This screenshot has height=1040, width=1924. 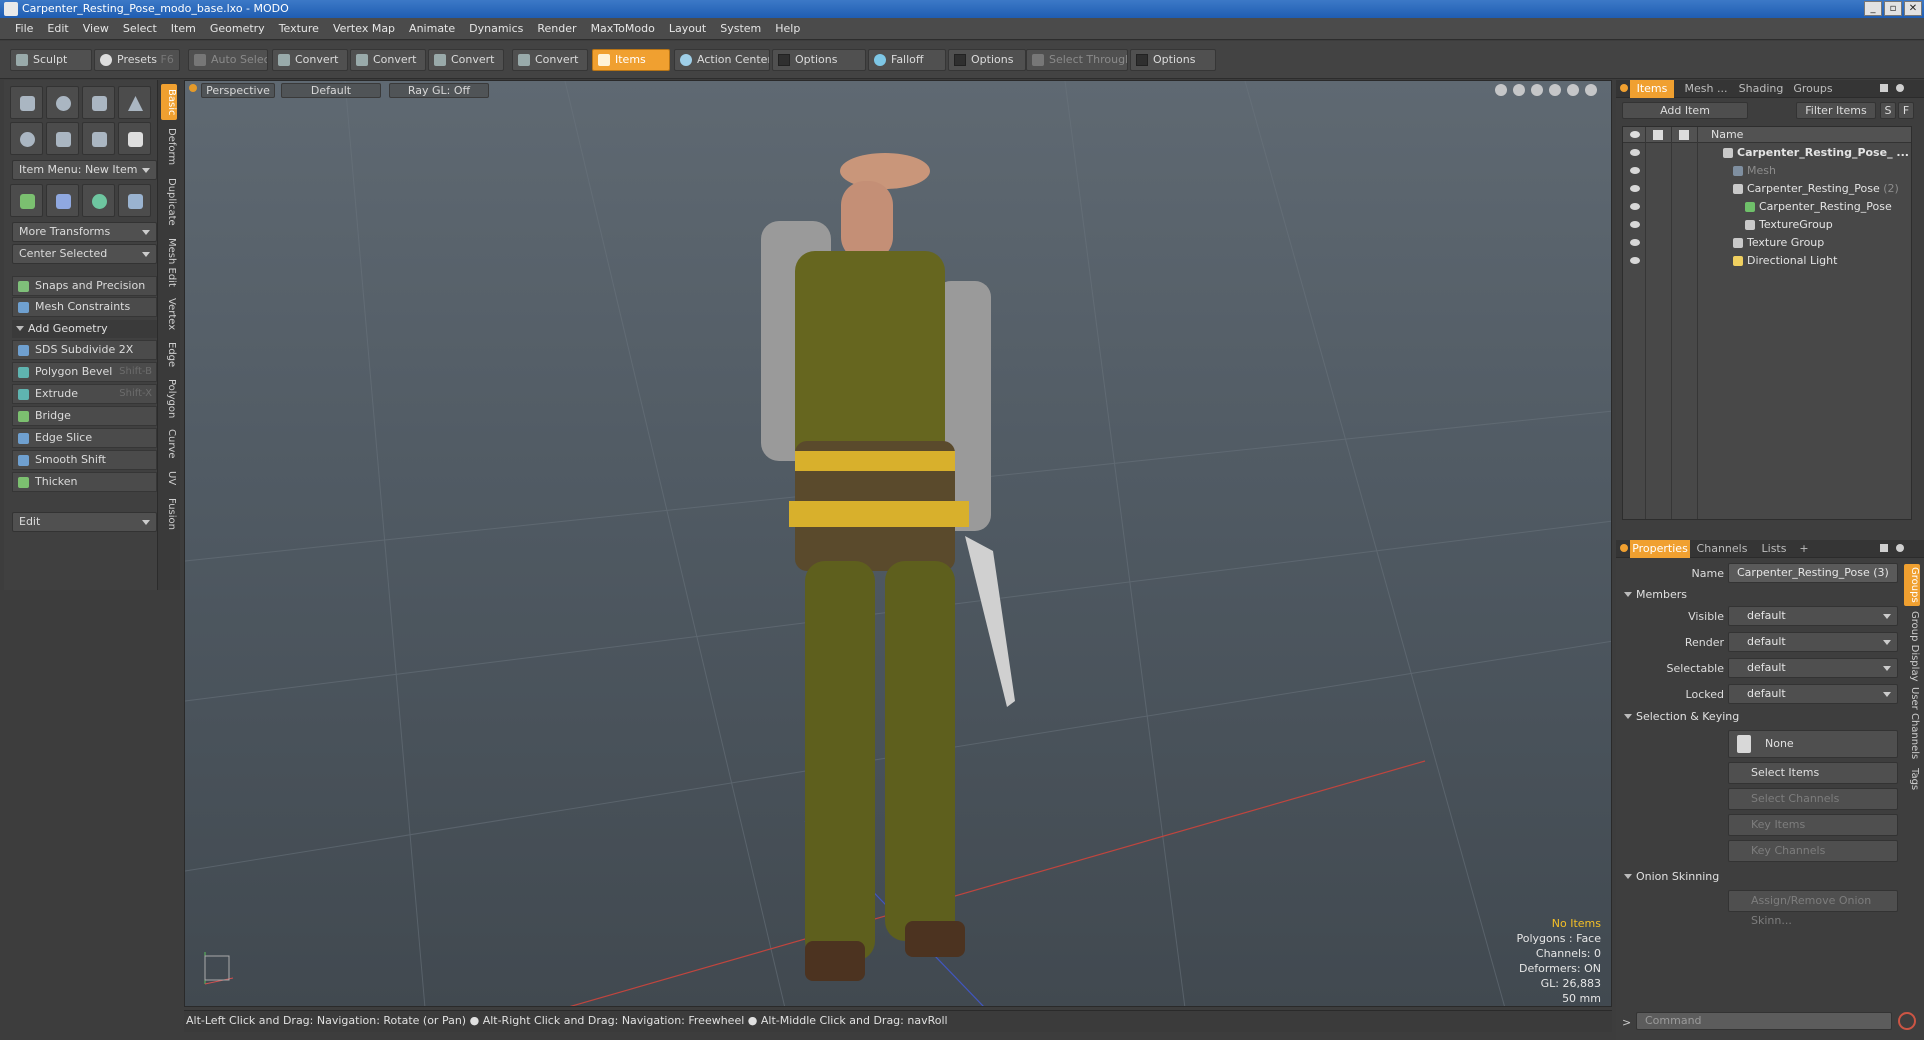 I want to click on convert-polygon-button: Convert, so click(x=466, y=60).